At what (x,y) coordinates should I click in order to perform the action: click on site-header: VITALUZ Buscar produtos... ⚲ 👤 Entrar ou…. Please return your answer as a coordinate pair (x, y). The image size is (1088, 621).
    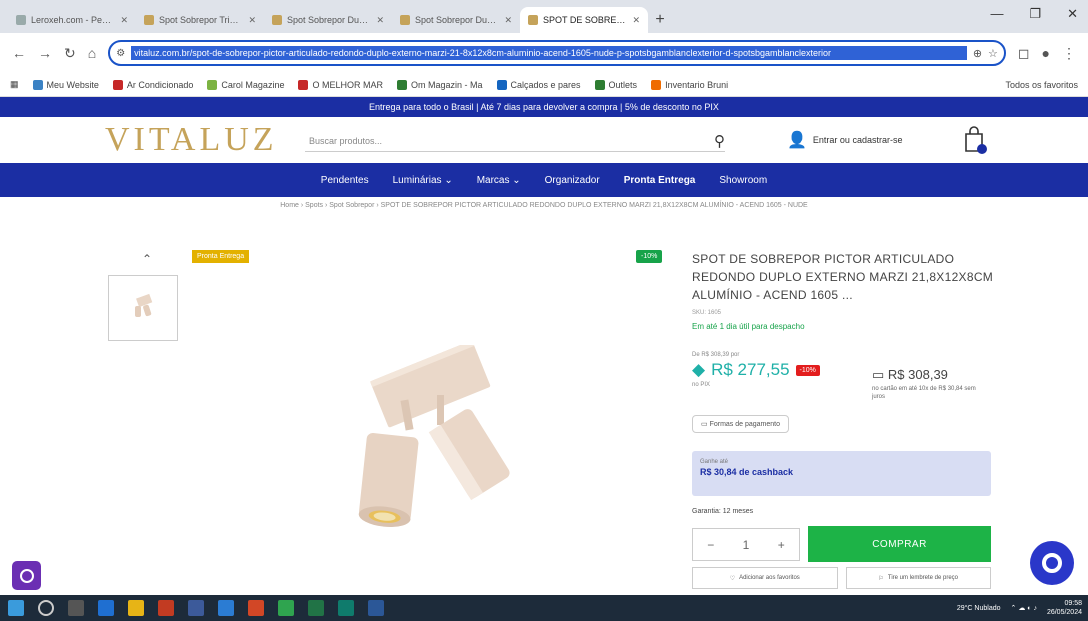
    Looking at the image, I should click on (544, 140).